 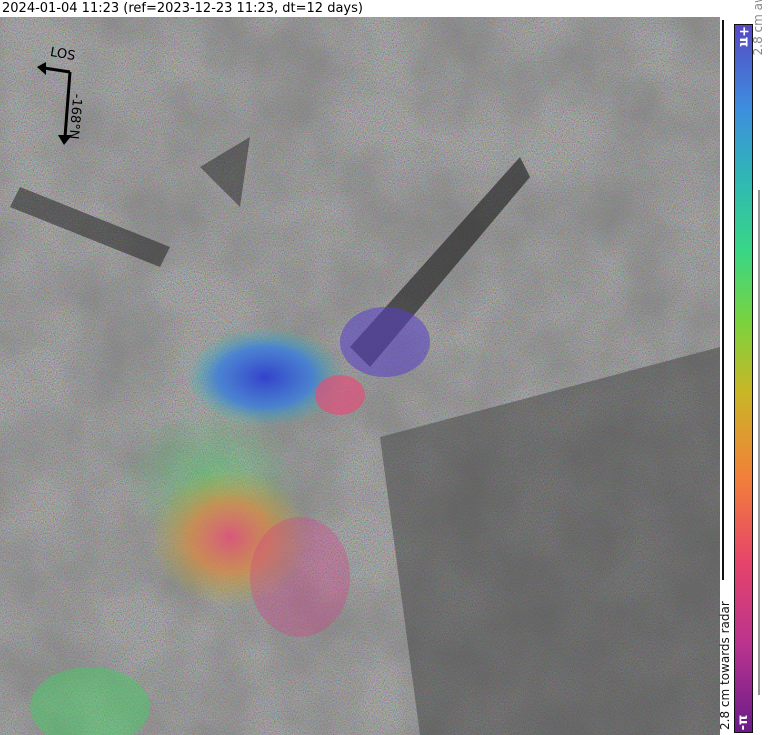 What do you see at coordinates (743, 722) in the screenshot?
I see `colorbar-min-label: -π` at bounding box center [743, 722].